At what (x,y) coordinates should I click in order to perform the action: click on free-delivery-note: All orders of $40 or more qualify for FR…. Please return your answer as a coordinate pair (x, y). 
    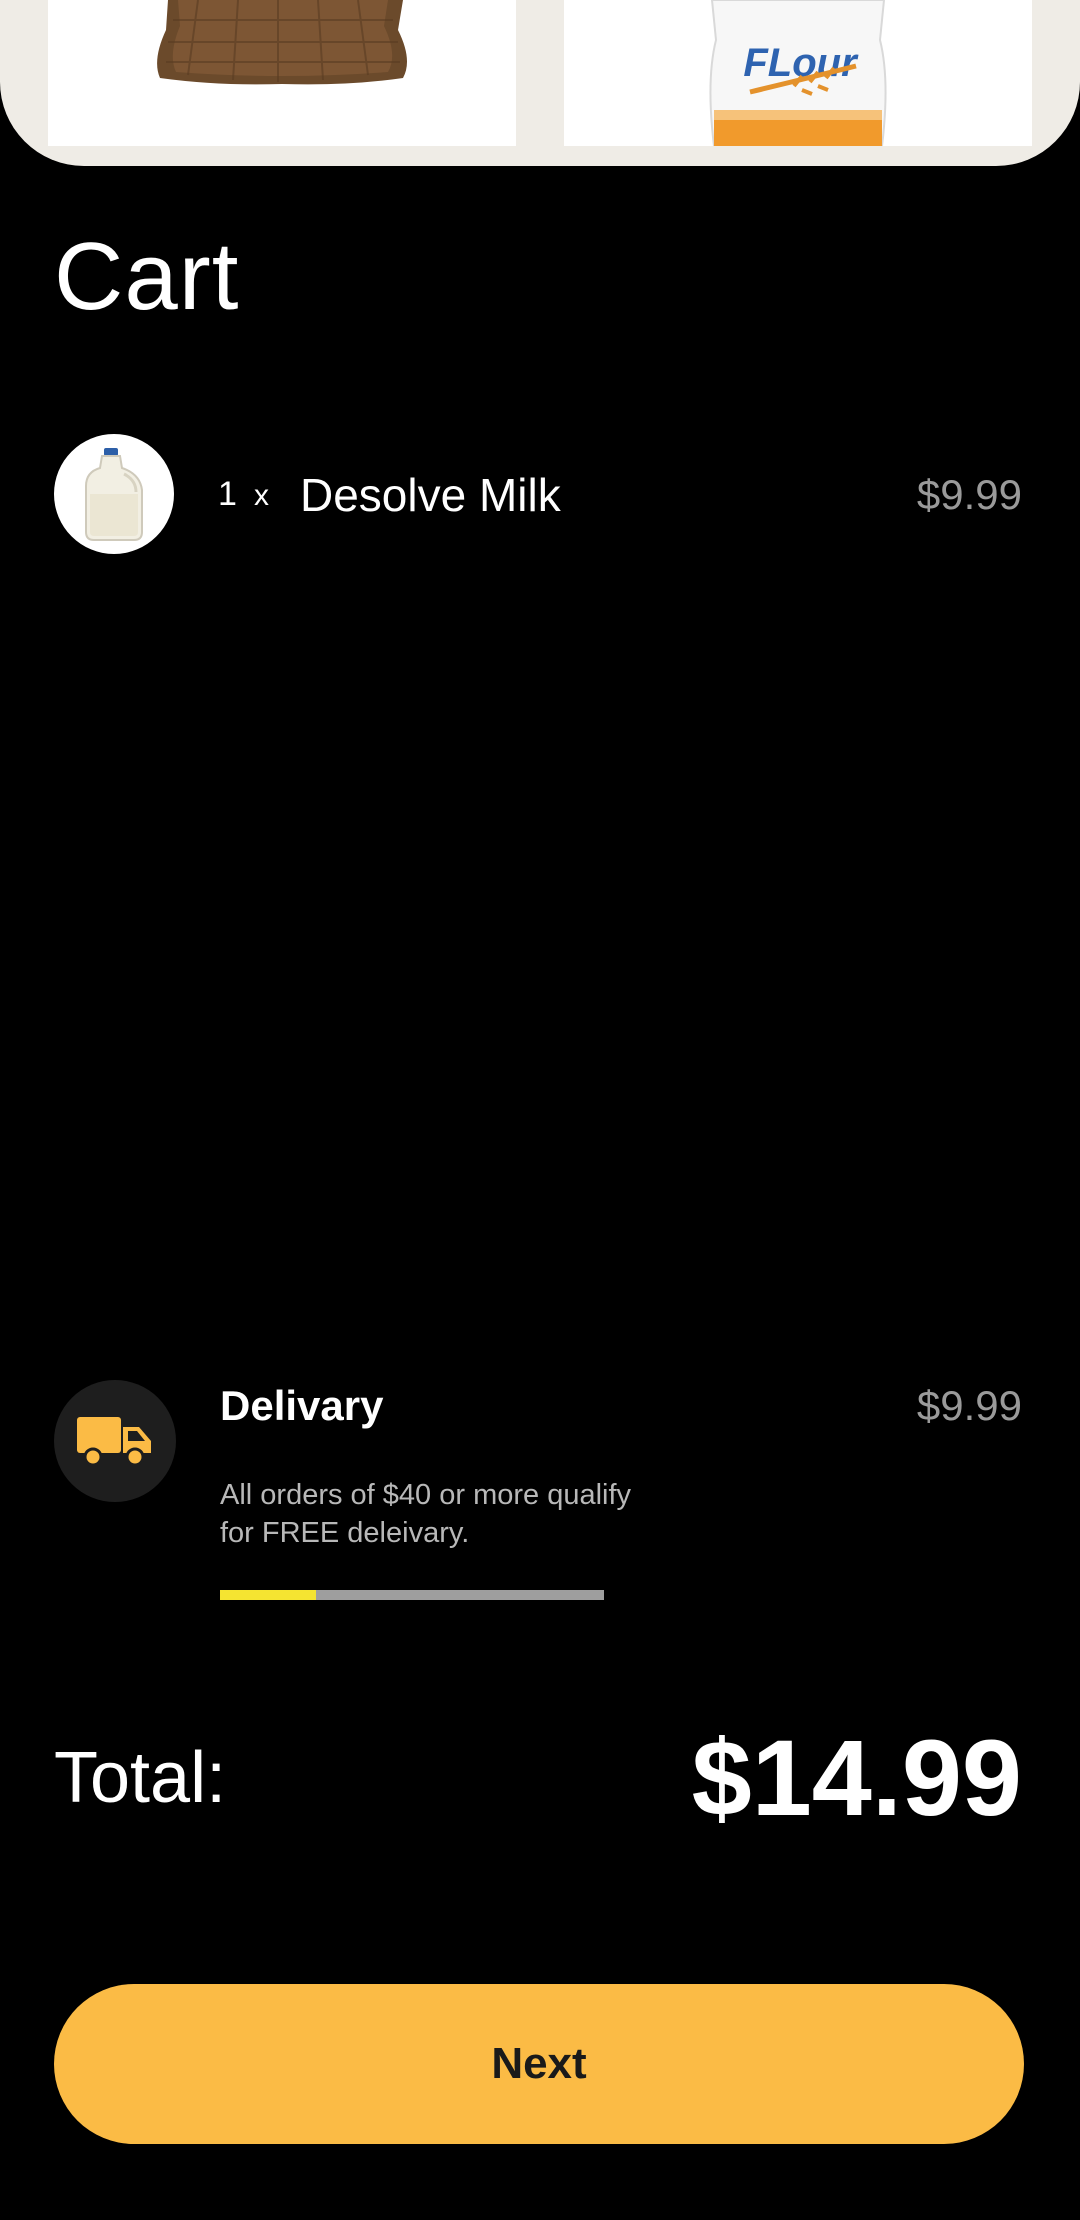
    Looking at the image, I should click on (426, 1514).